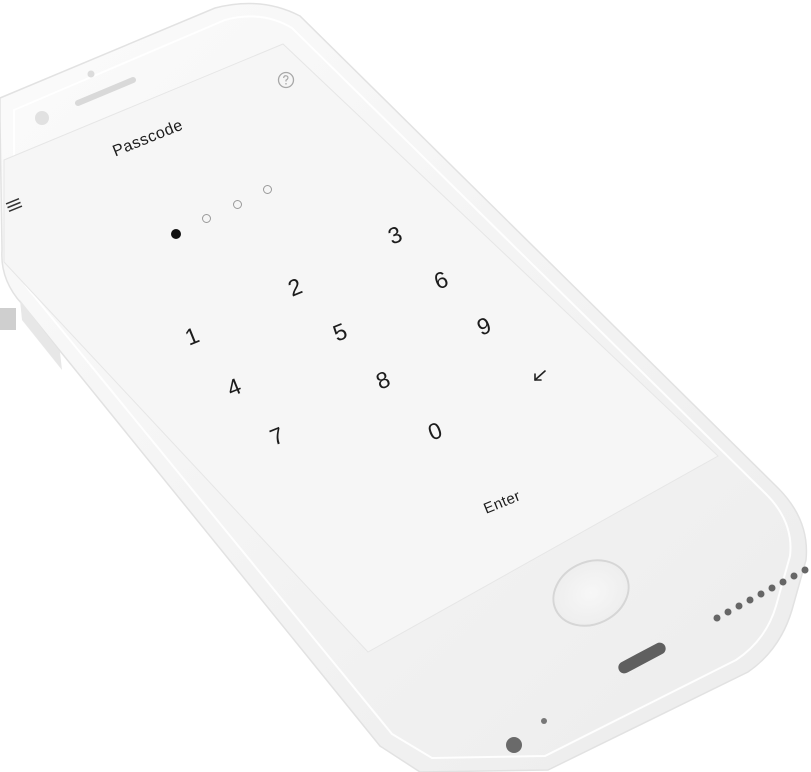 The width and height of the screenshot is (811, 772). What do you see at coordinates (91, 74) in the screenshot?
I see `front-camera` at bounding box center [91, 74].